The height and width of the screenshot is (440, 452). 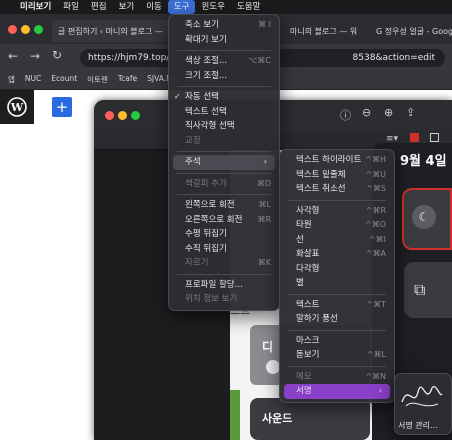 What do you see at coordinates (33, 79) in the screenshot?
I see `bookmark-item: NUC` at bounding box center [33, 79].